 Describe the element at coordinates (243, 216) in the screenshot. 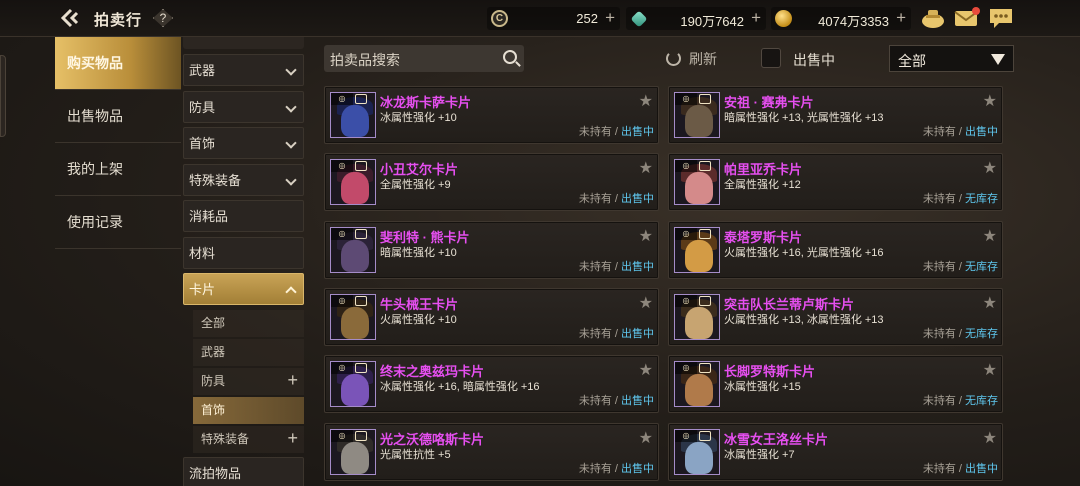

I see `category-consumable: 消耗品` at that location.